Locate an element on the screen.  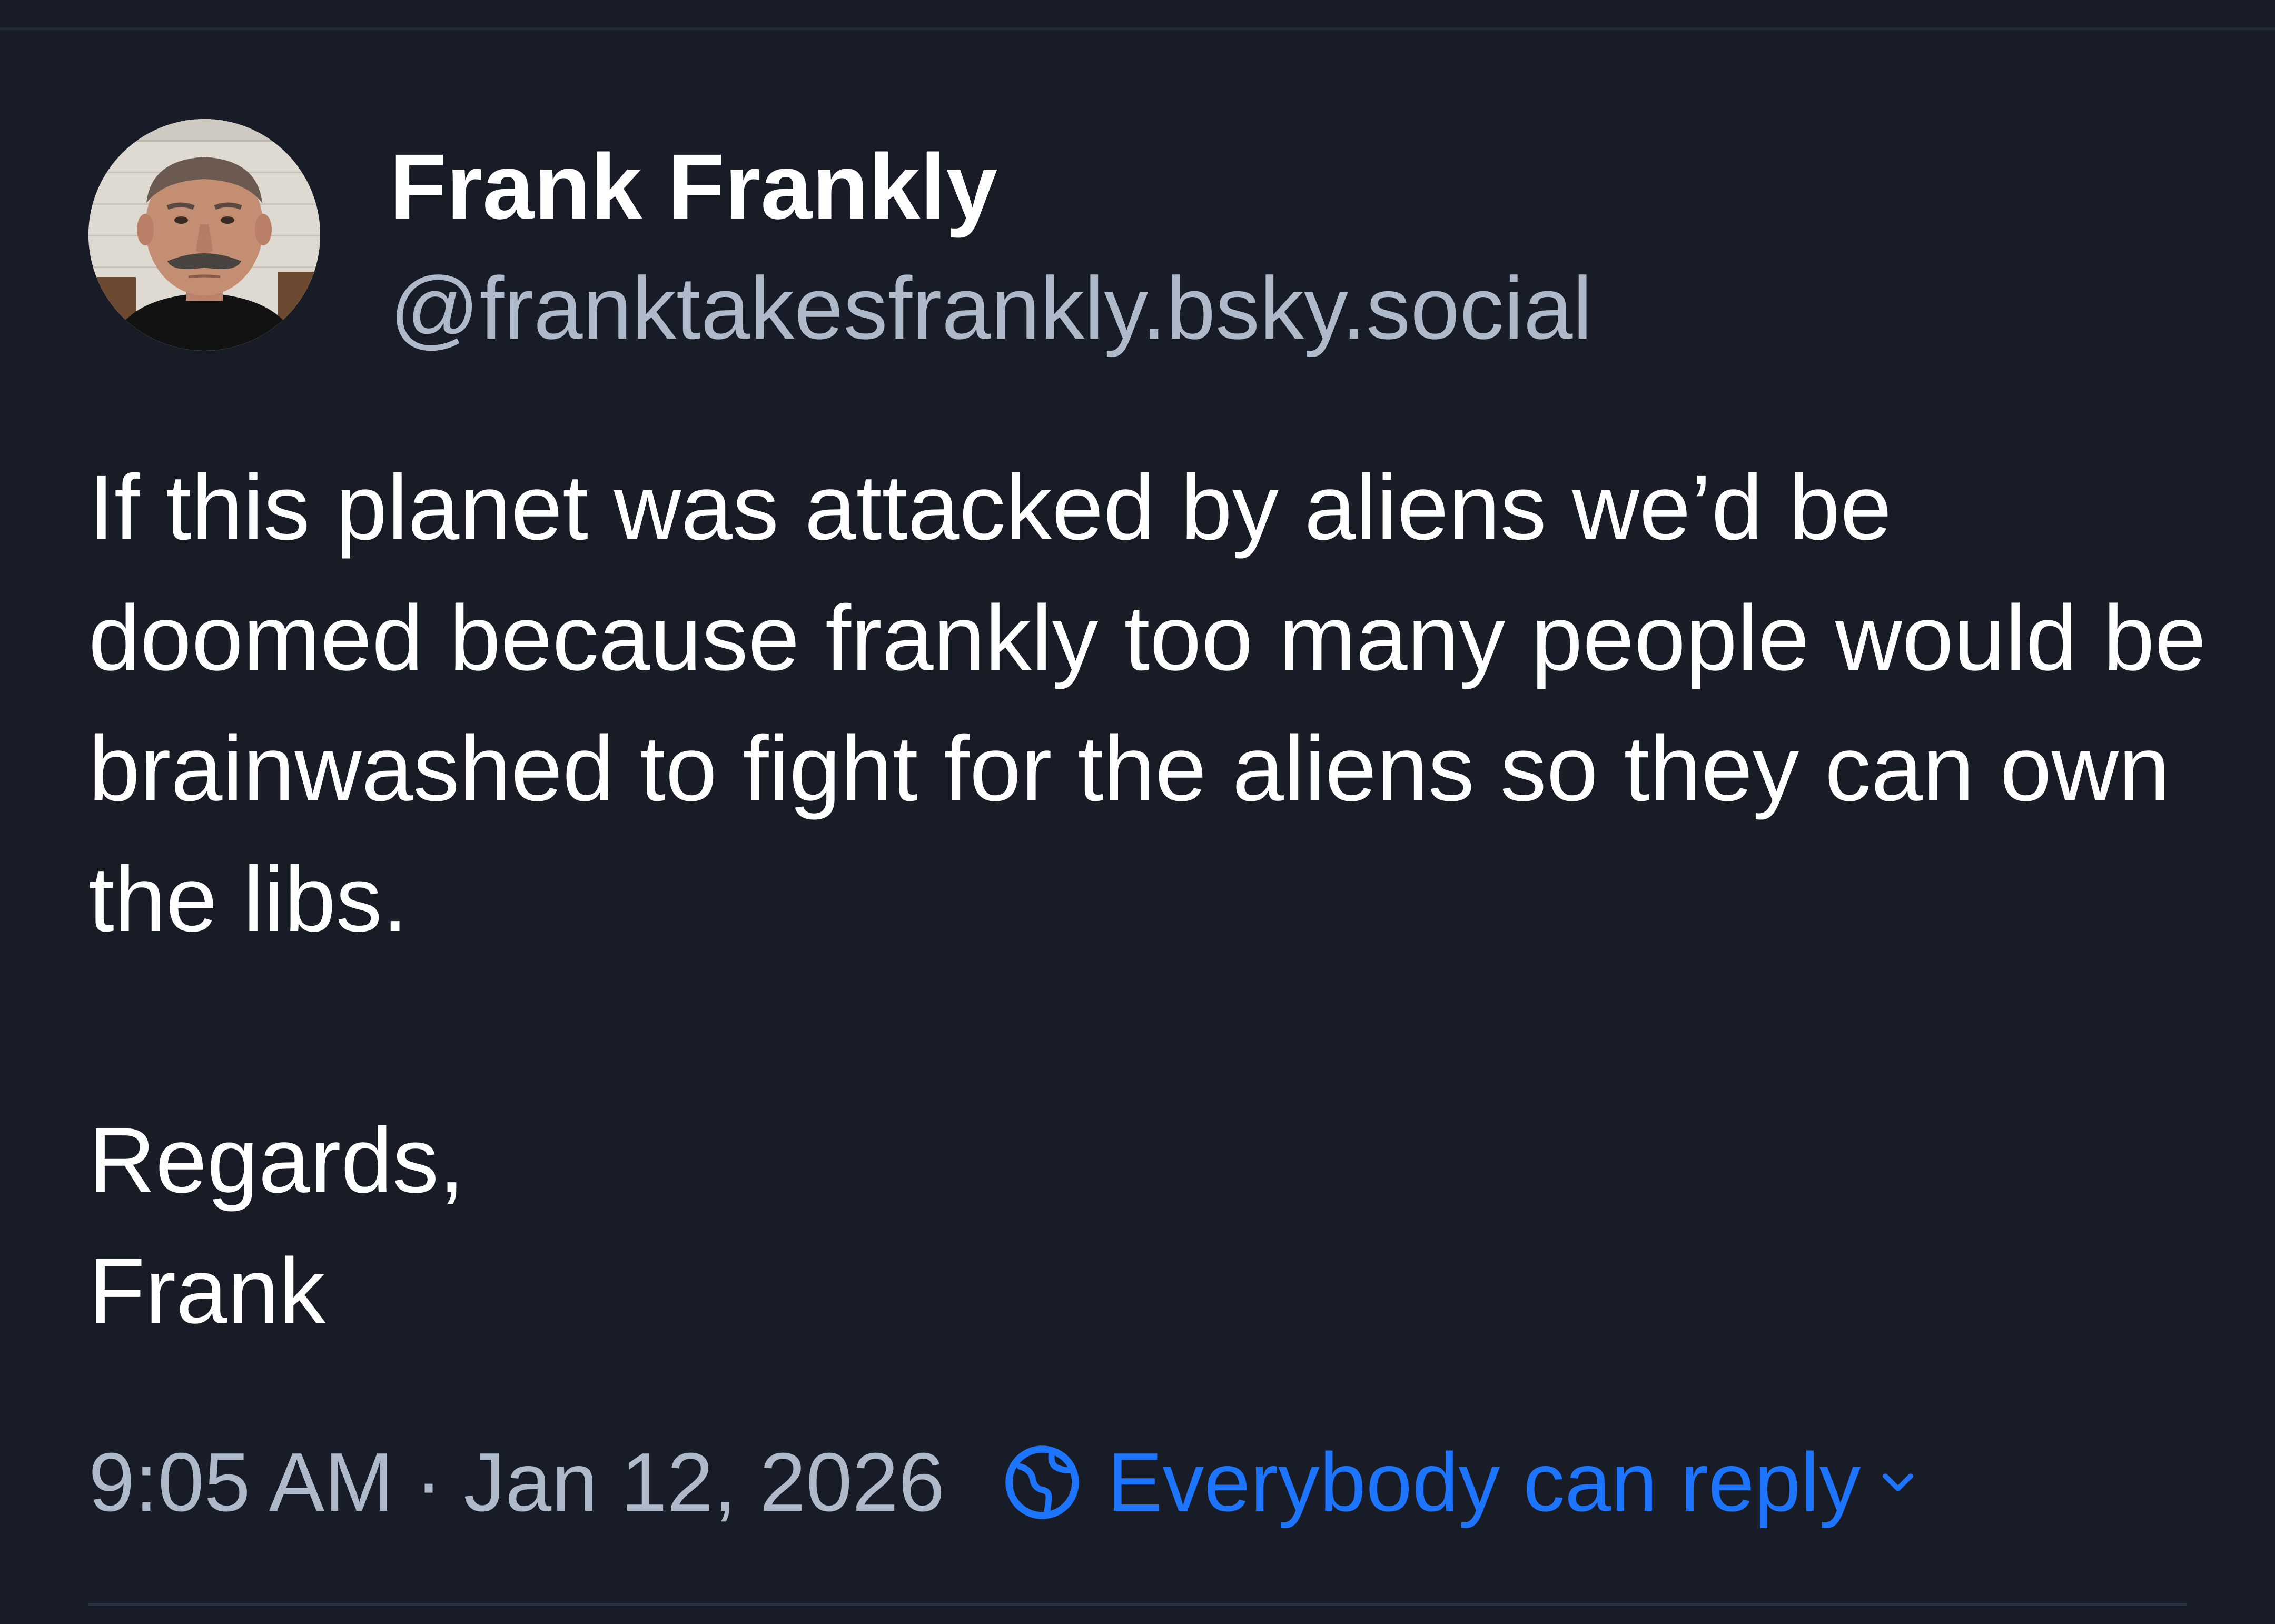
reply-setting-label: Everybody can reply is located at coordinates (1484, 1482).